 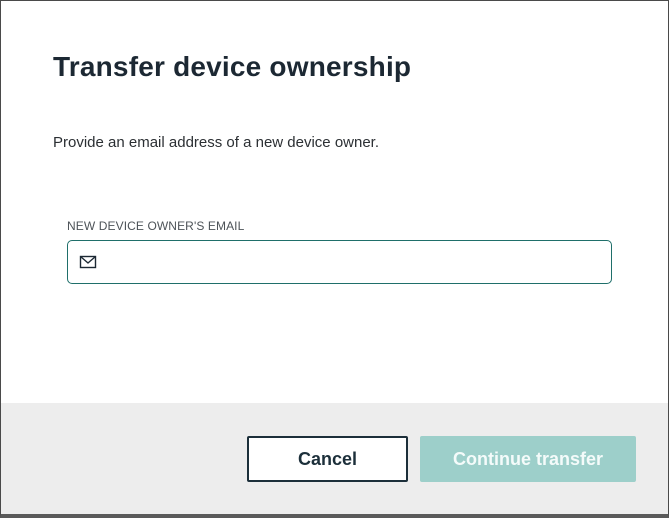 I want to click on dialog-title: Transfer device ownership, so click(x=232, y=66).